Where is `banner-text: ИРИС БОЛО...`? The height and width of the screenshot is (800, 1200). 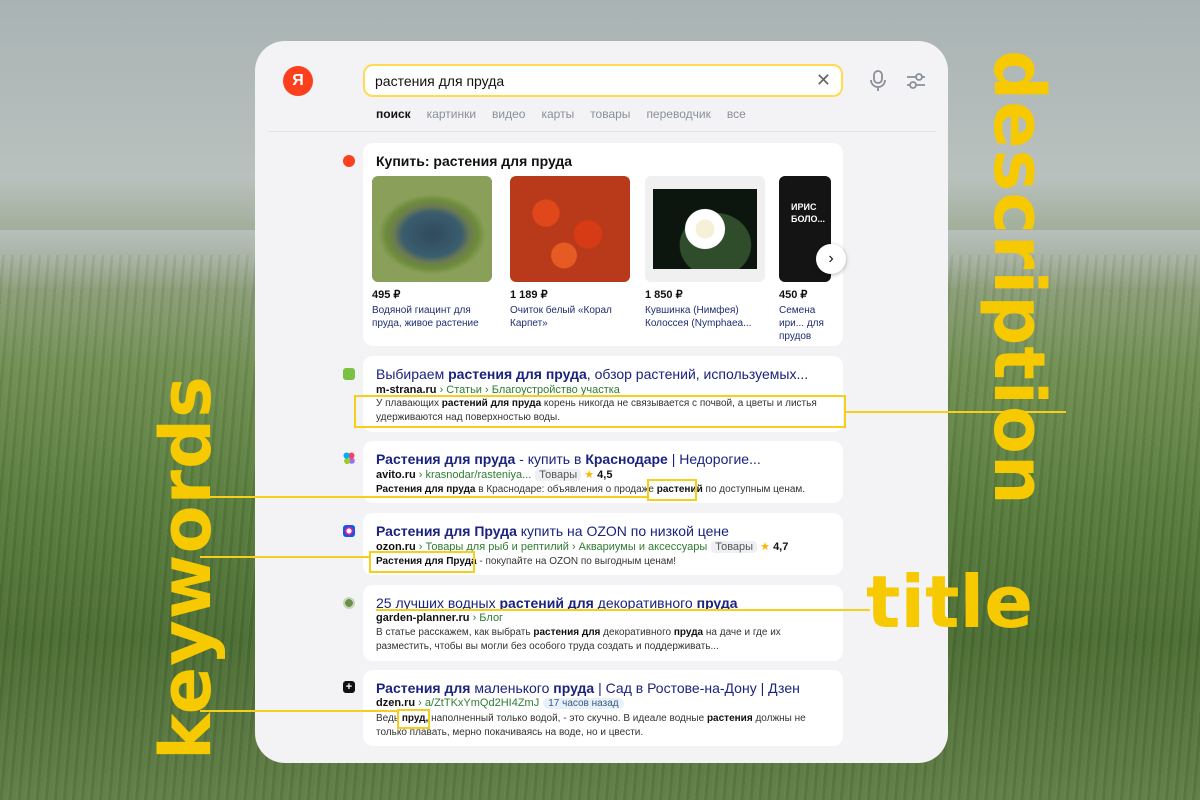 banner-text: ИРИС БОЛО... is located at coordinates (808, 213).